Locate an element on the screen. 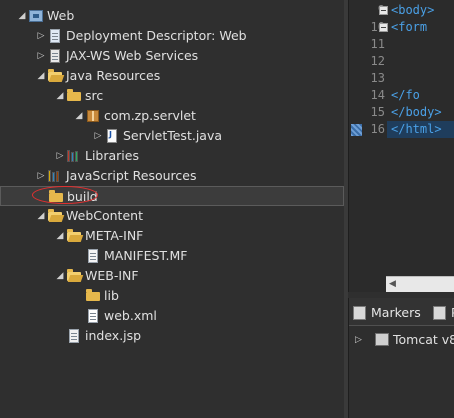 This screenshot has height=418, width=454. tree-item-label: Libraries is located at coordinates (112, 155).